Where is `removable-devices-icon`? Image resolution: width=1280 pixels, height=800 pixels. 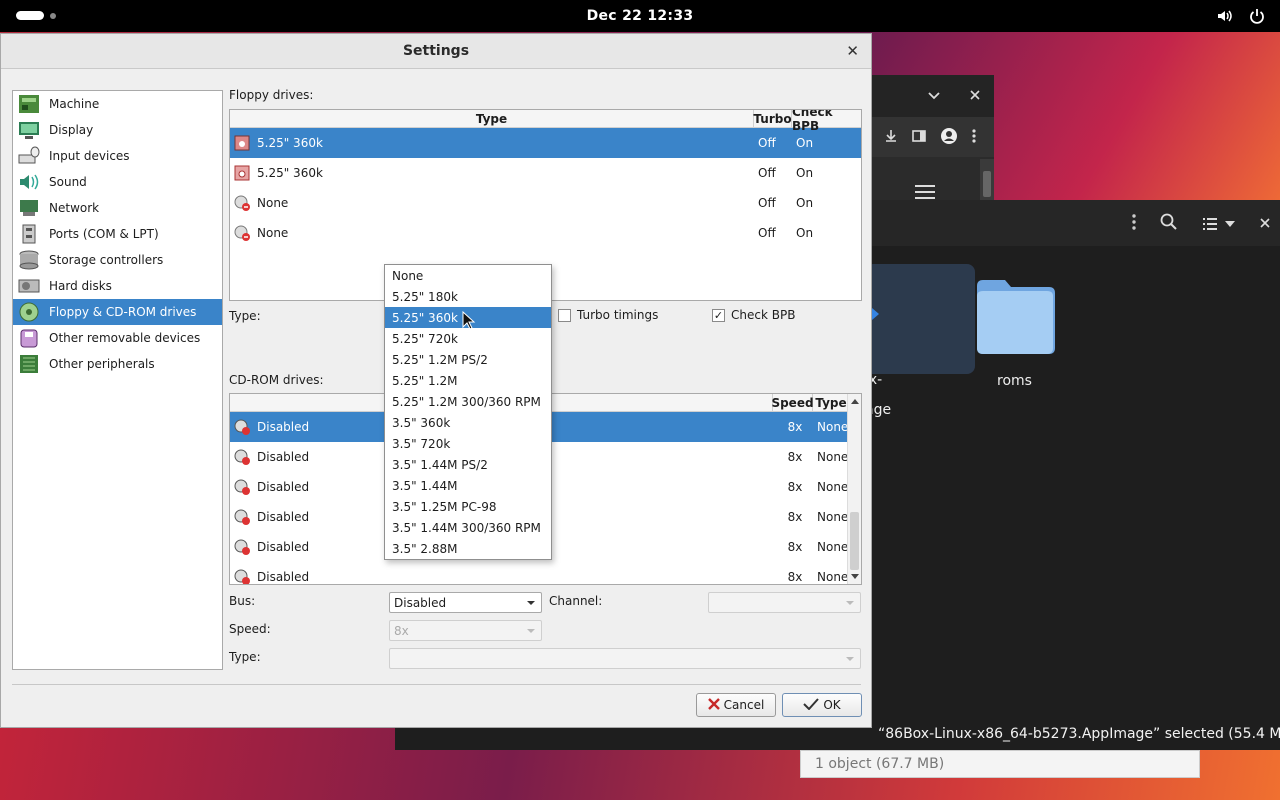
removable-devices-icon is located at coordinates (29, 338).